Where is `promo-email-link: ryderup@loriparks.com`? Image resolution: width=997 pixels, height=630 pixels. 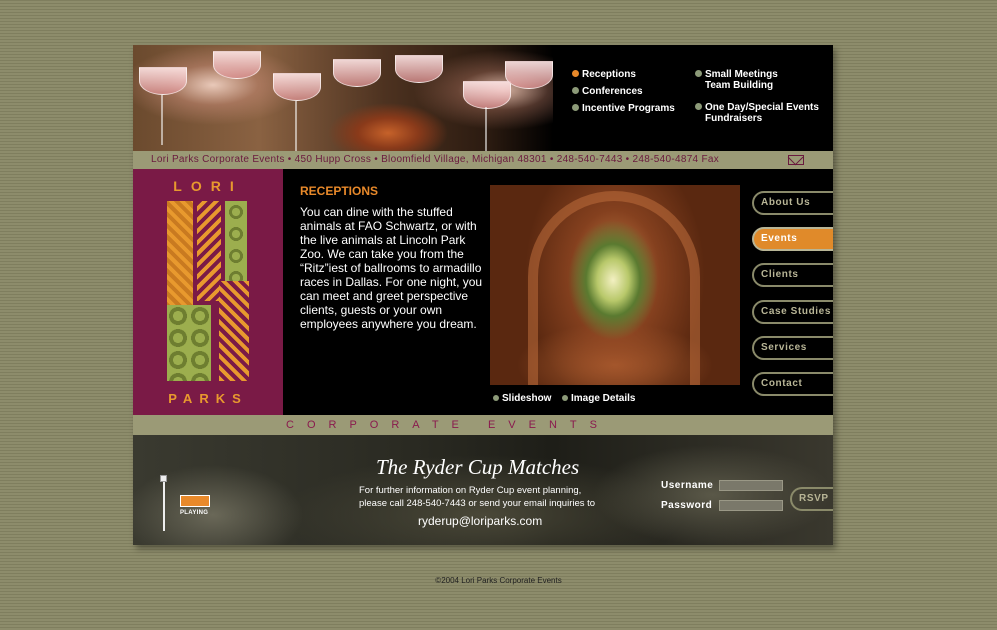
promo-email-link: ryderup@loriparks.com is located at coordinates (480, 521).